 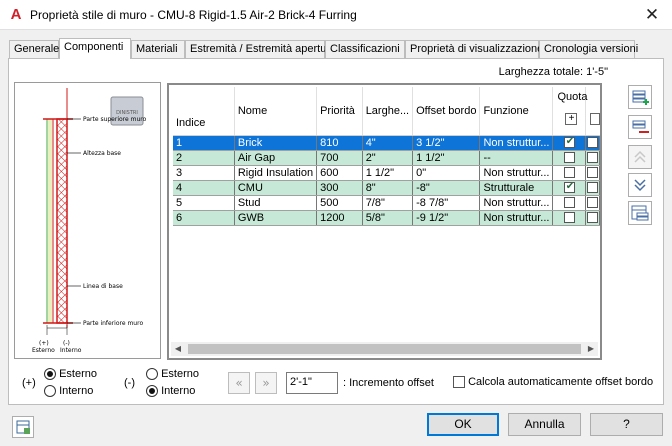 I want to click on table-row: 2 Air Gap 700 2" 1 1/2" --, so click(x=386, y=158).